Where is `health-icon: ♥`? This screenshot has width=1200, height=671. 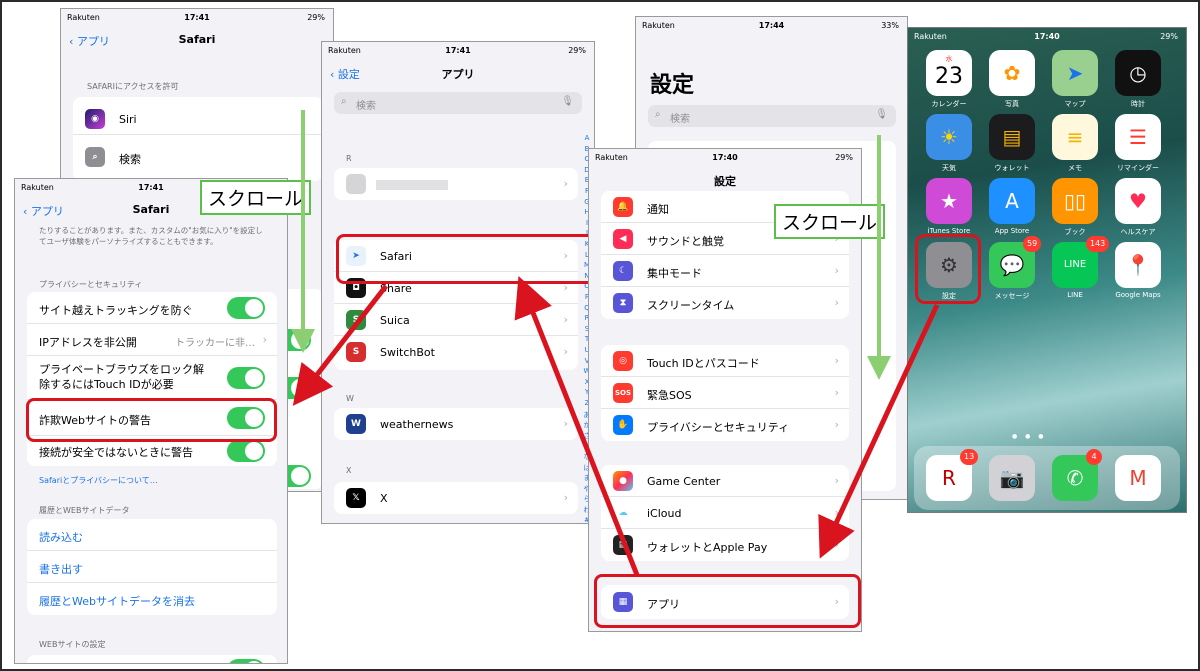 health-icon: ♥ is located at coordinates (1138, 201).